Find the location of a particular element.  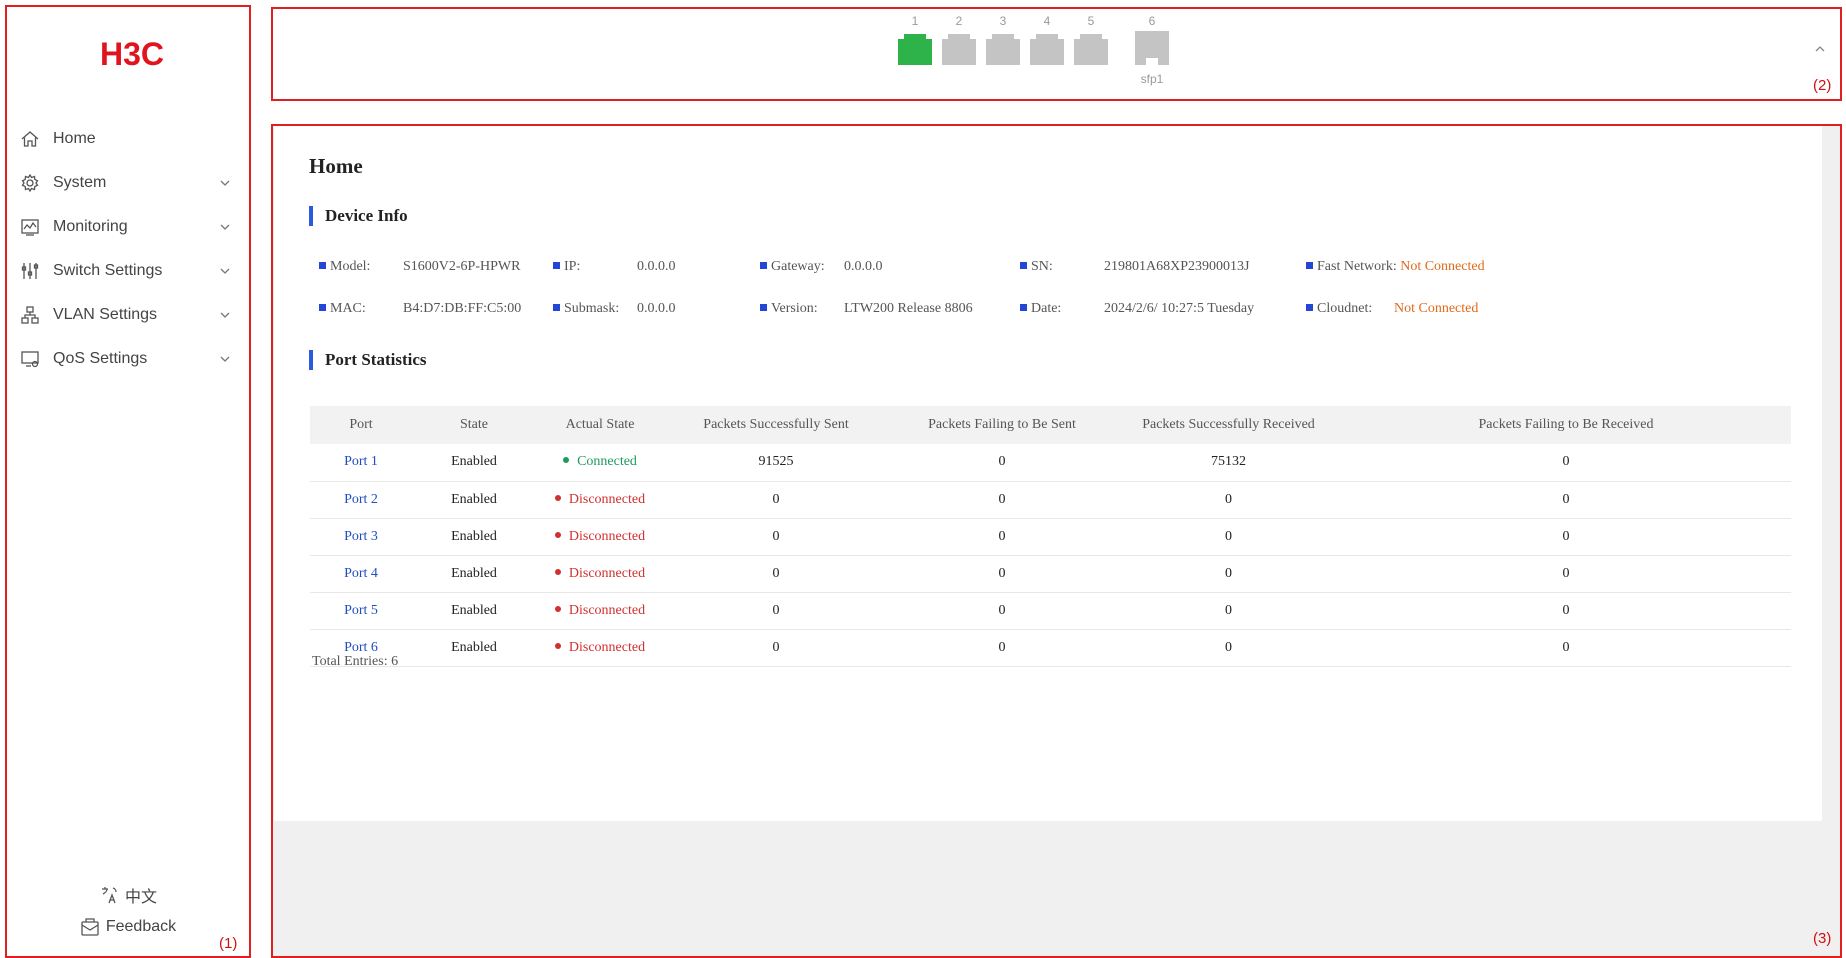

callout-box-port-panel is located at coordinates (1056, 54).